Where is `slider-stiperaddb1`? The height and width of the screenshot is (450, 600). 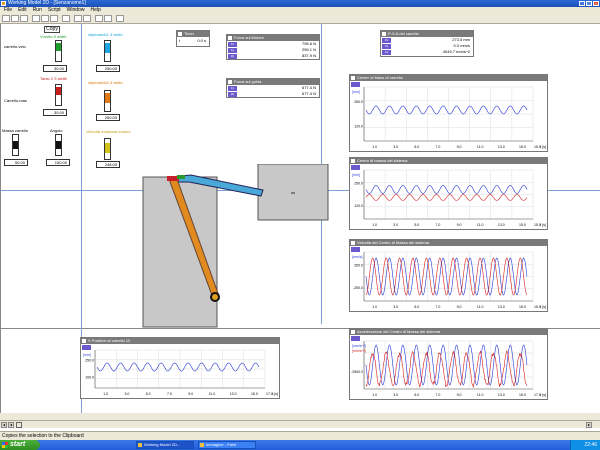 slider-stiperaddb1 is located at coordinates (107, 51).